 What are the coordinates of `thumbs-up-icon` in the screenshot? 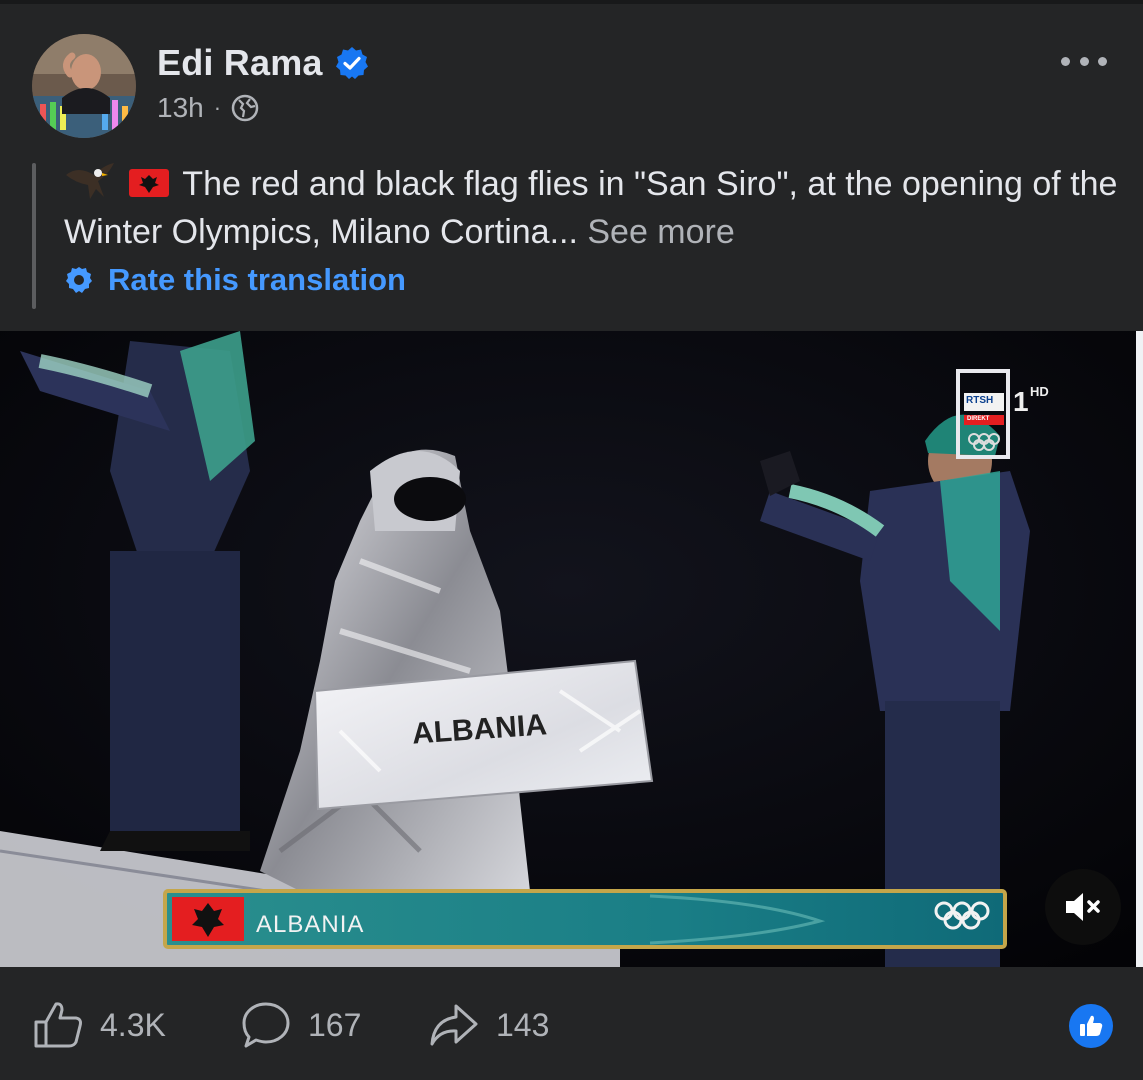 It's located at (58, 1025).